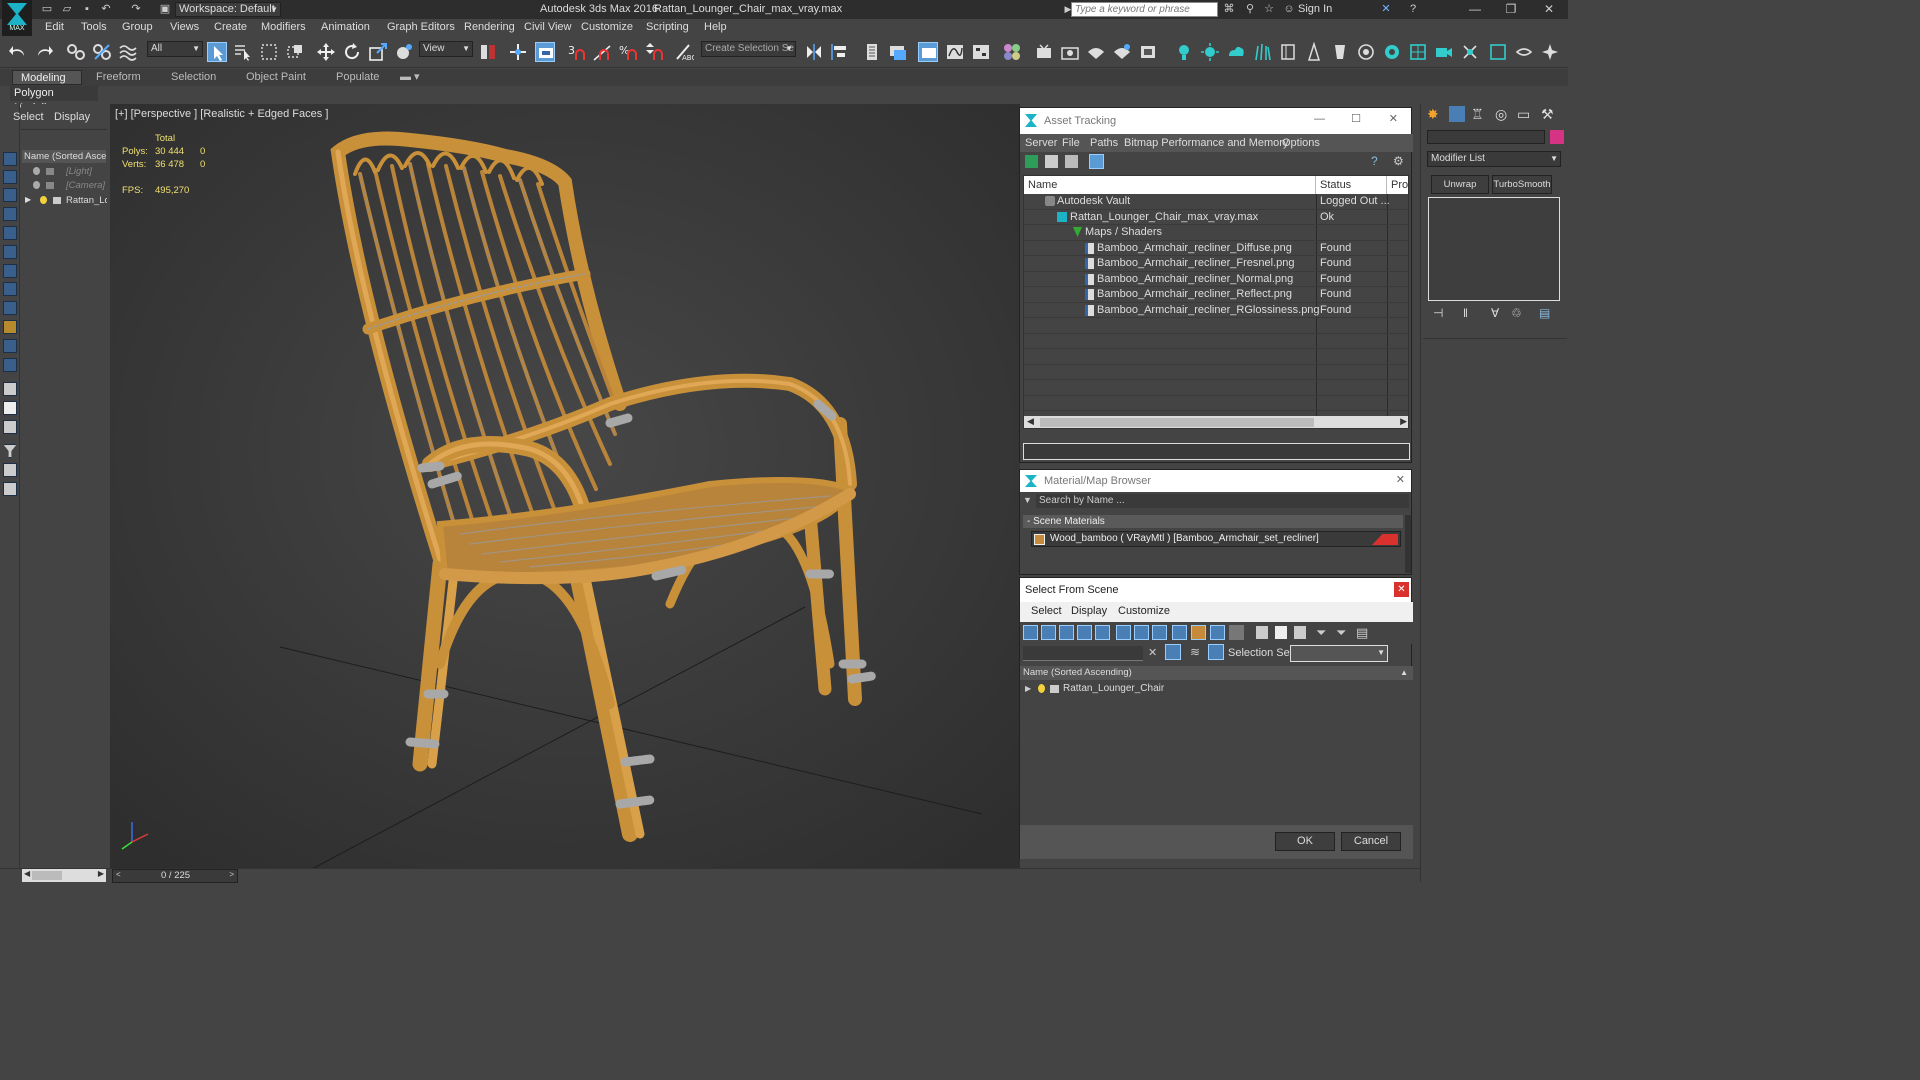 The image size is (1920, 1080). I want to click on selection-filter-dropdown: All ▼, so click(175, 49).